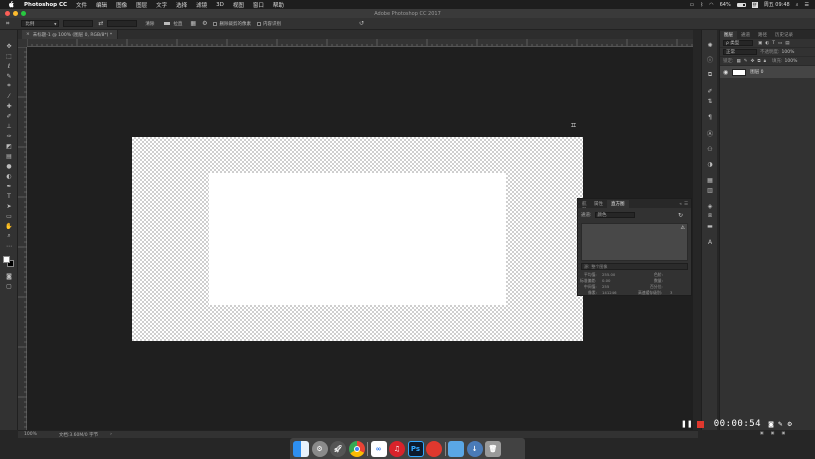 This screenshot has width=815, height=459. Describe the element at coordinates (807, 5) in the screenshot. I see `notification-center-icon: ☰` at that location.